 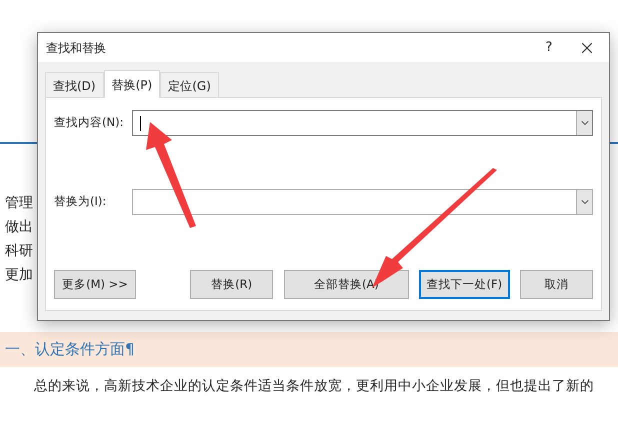 What do you see at coordinates (19, 275) in the screenshot?
I see `document-text: 更加` at bounding box center [19, 275].